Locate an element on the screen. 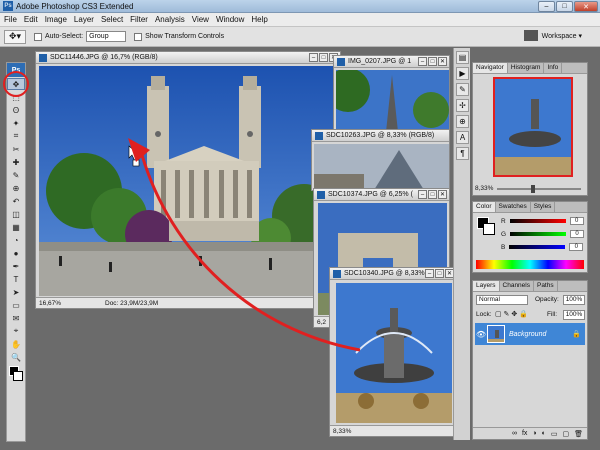 This screenshot has width=600, height=450. layer-row-background: 👁 Background 🔒 is located at coordinates (530, 334).